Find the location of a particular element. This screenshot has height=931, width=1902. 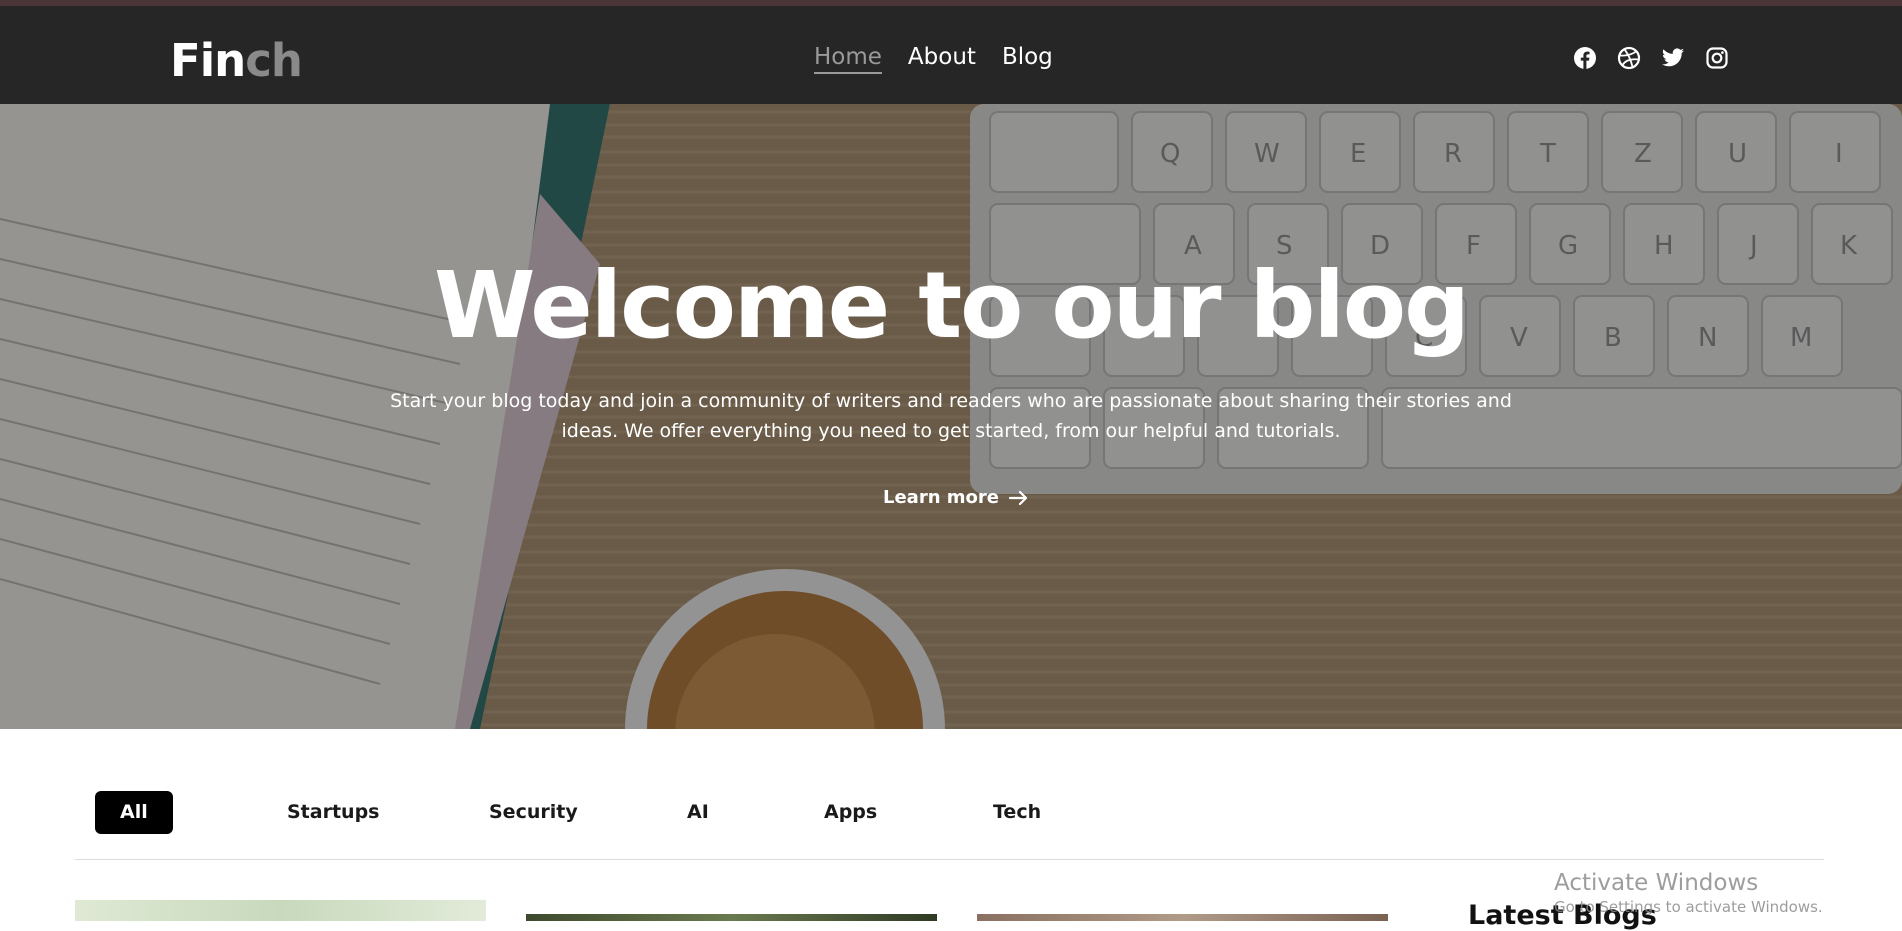

brand-logo: Finch is located at coordinates (236, 60).